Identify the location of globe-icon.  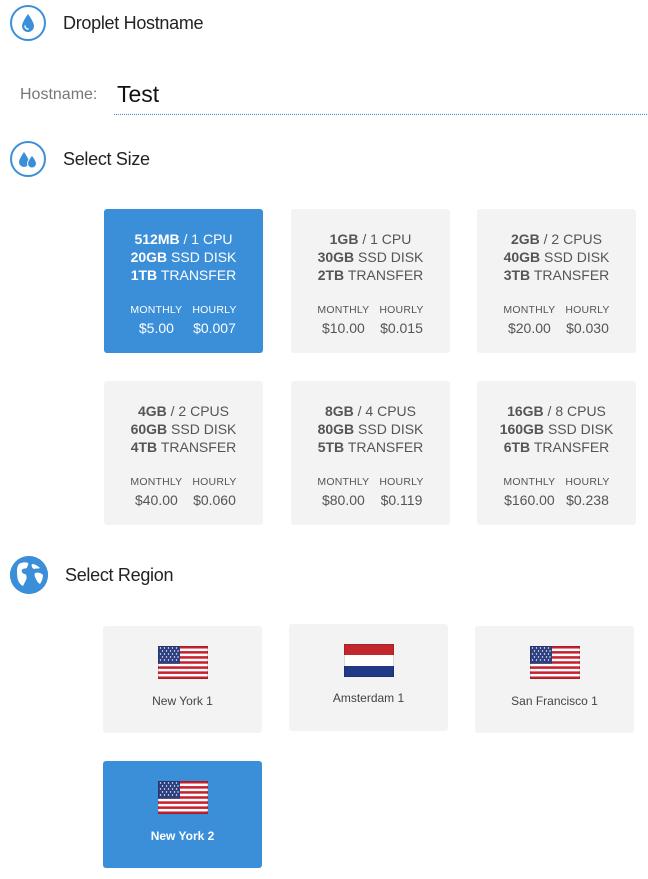
(29, 575).